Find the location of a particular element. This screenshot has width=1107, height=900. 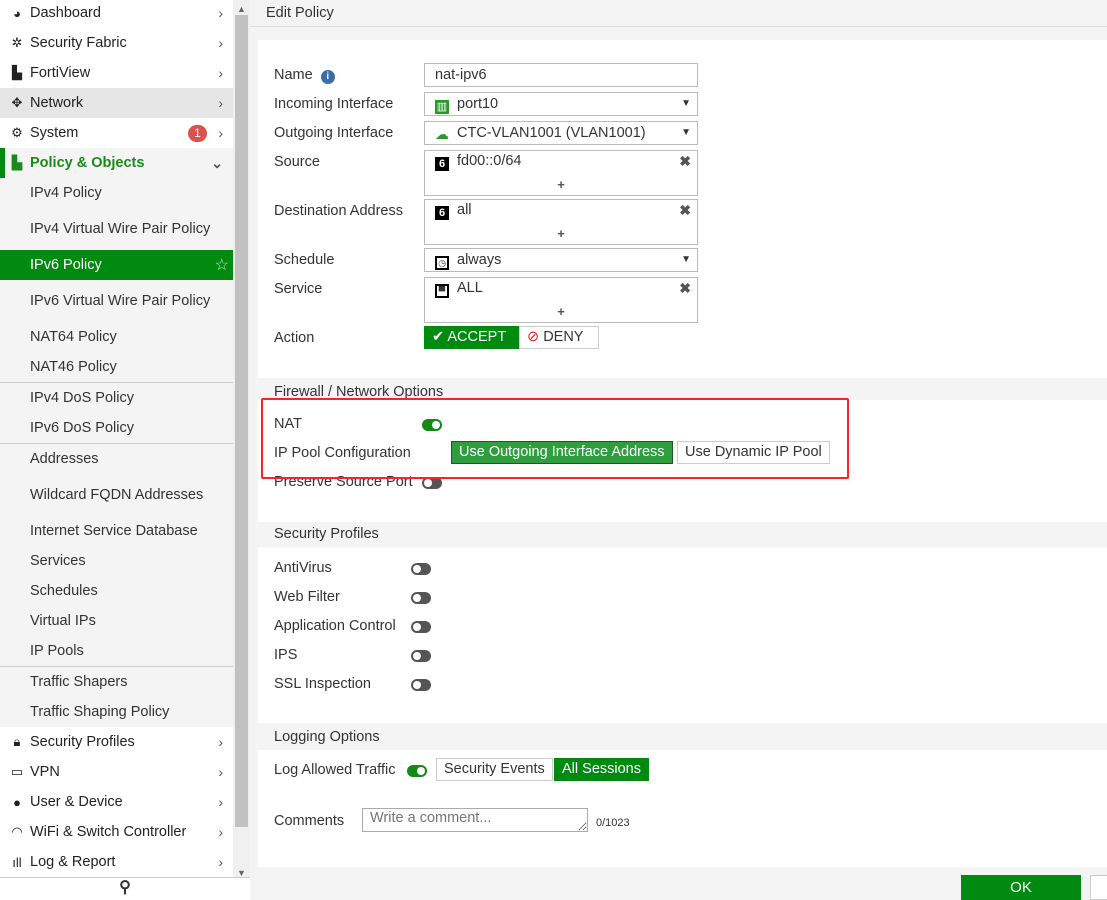

sidebar-scrollbar: ▲ ▼ is located at coordinates (241, 450).